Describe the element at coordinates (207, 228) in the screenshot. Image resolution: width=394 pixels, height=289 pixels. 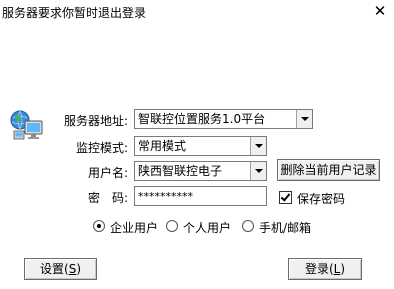
I see `radio-personal-label: 个人用户` at that location.